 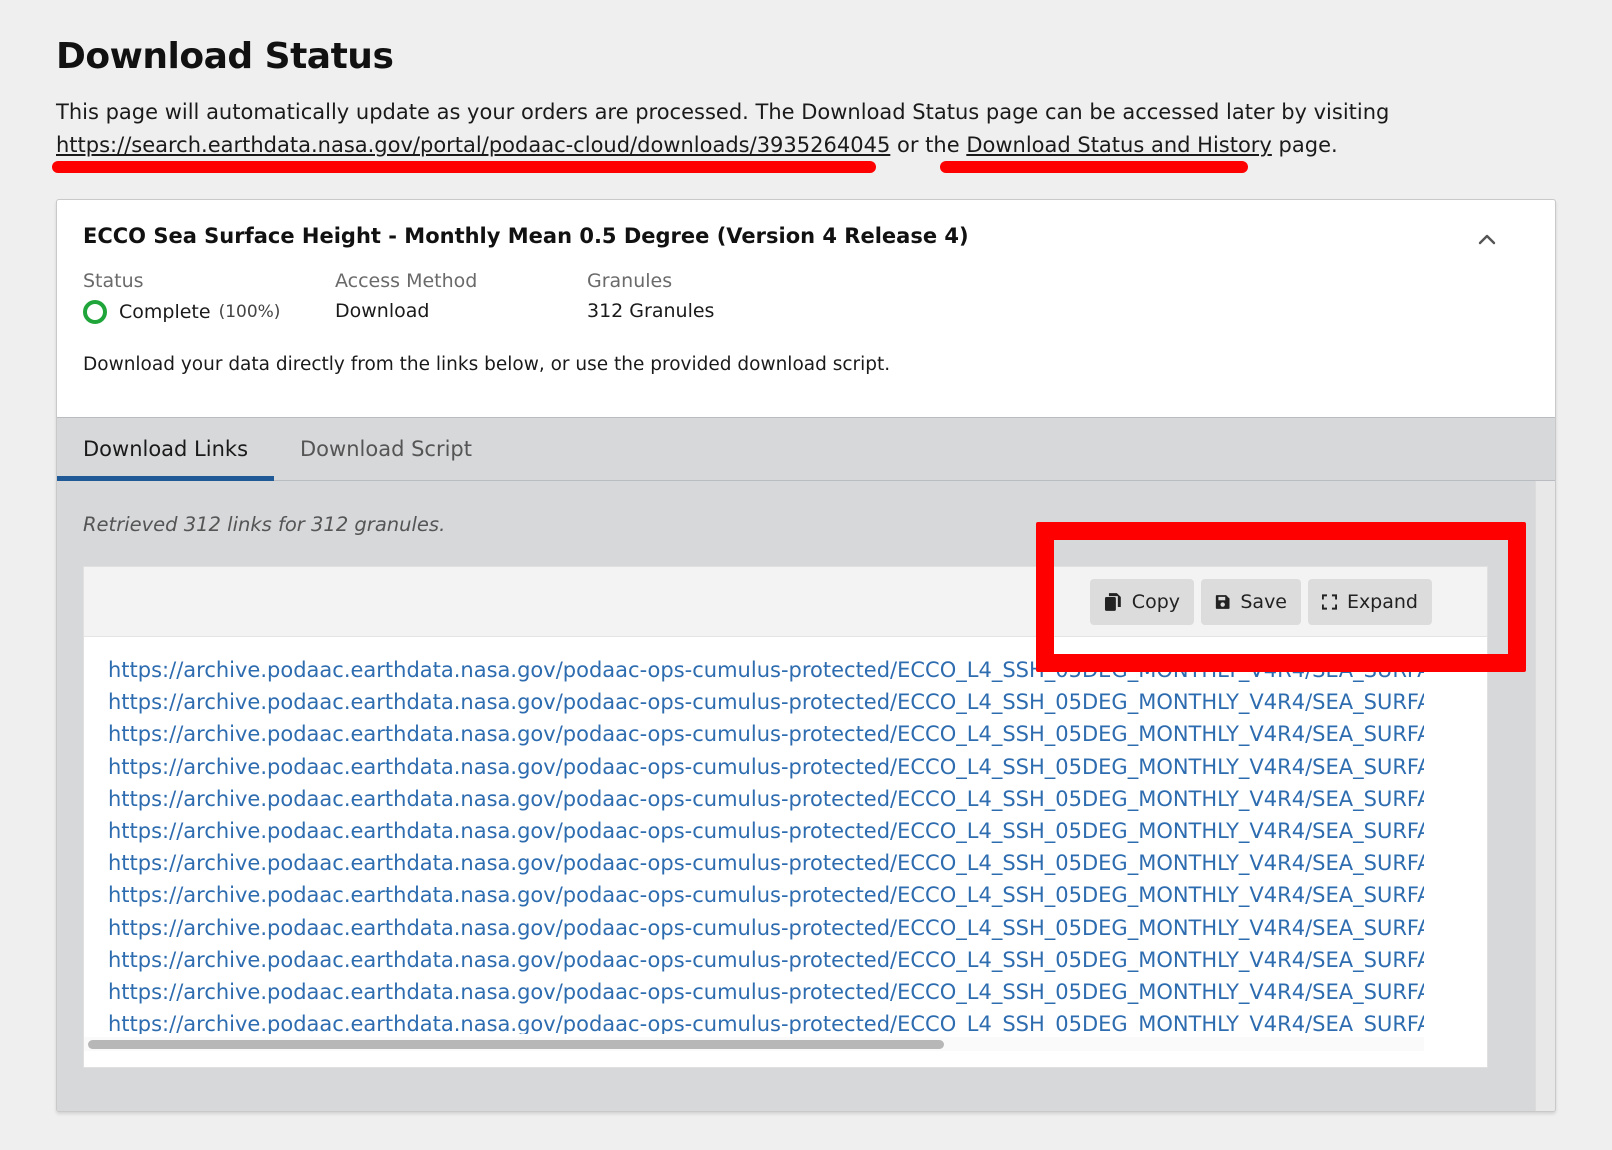 What do you see at coordinates (406, 281) in the screenshot?
I see `access-method-label: Access Method` at bounding box center [406, 281].